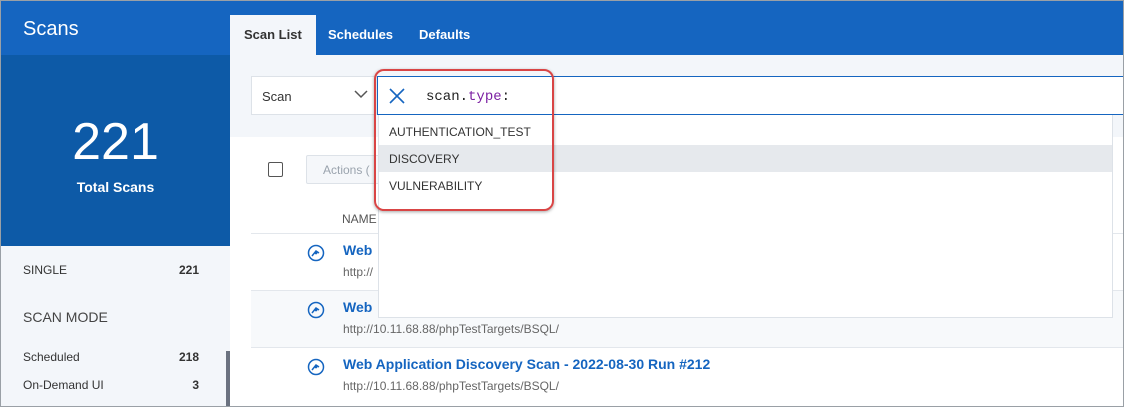 This screenshot has height=407, width=1124. Describe the element at coordinates (277, 96) in the screenshot. I see `field-select-value: Scan` at that location.